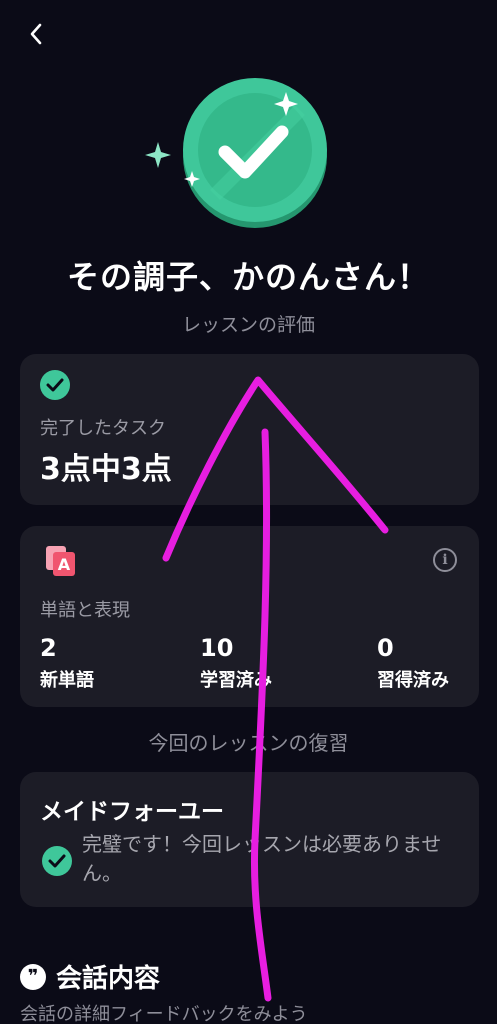  Describe the element at coordinates (445, 560) in the screenshot. I see `info-icon: i` at that location.